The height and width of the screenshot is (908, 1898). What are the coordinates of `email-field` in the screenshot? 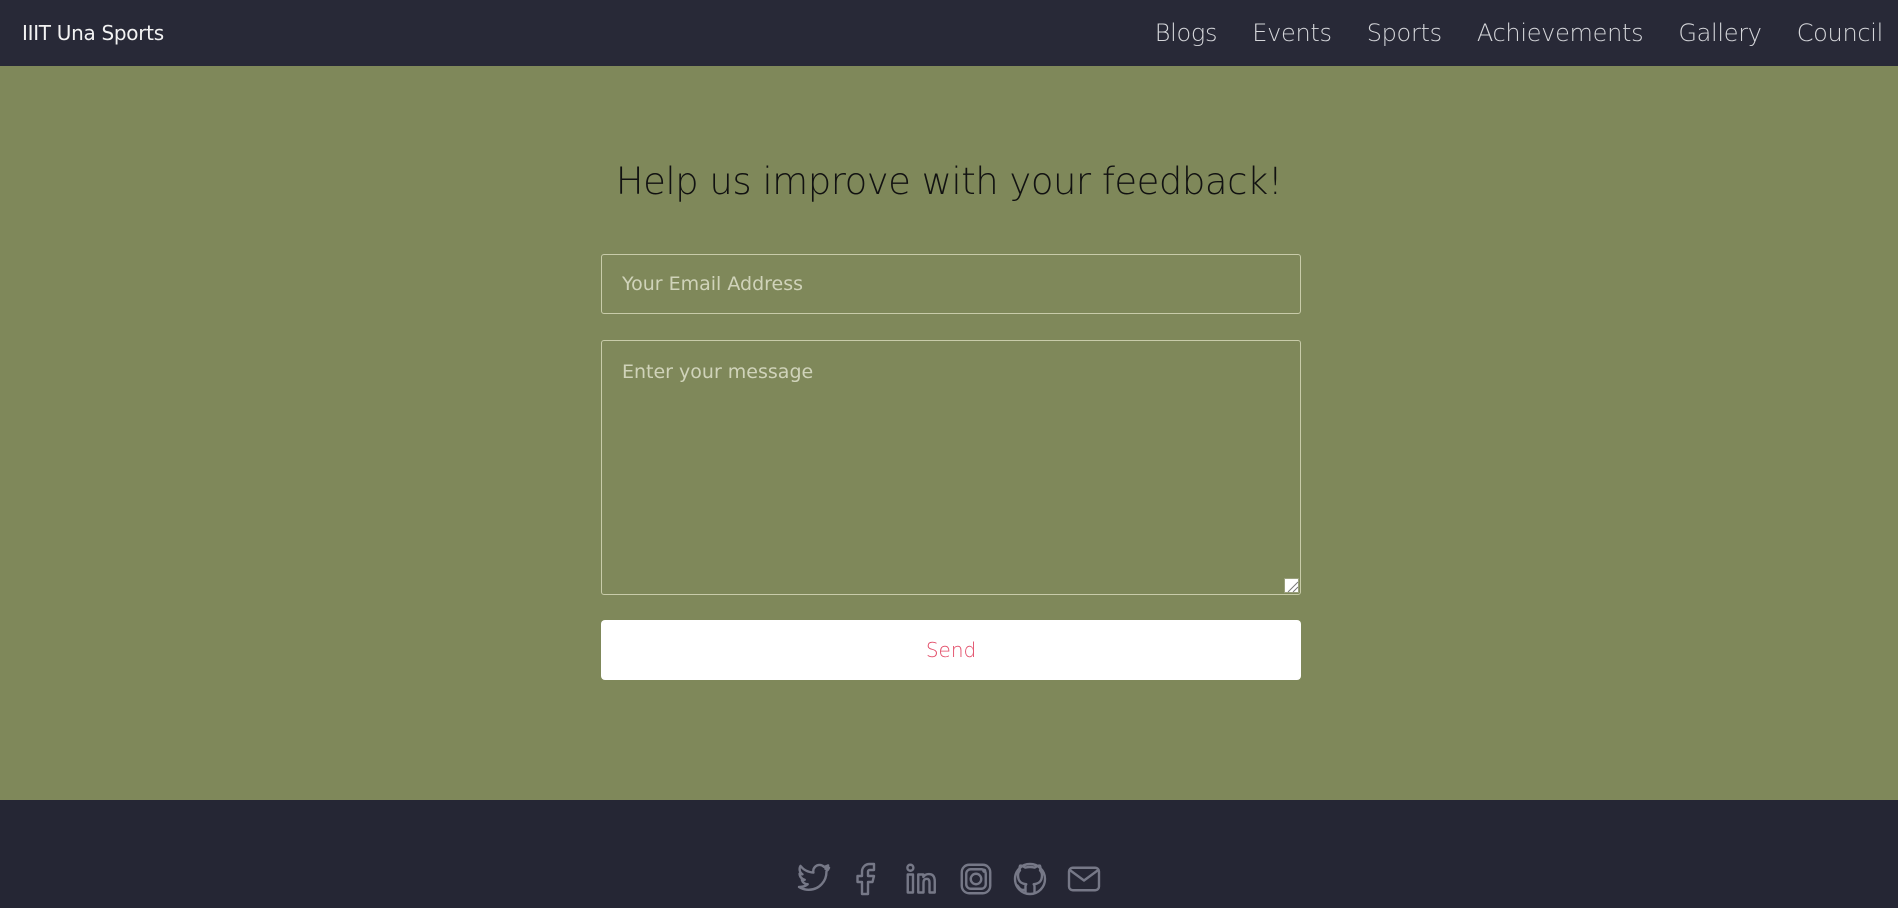 It's located at (951, 284).